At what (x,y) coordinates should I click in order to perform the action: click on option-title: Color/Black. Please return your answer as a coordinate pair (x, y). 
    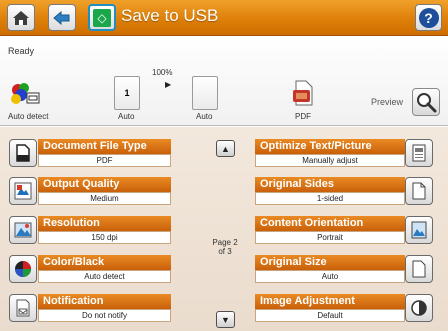
    Looking at the image, I should click on (104, 262).